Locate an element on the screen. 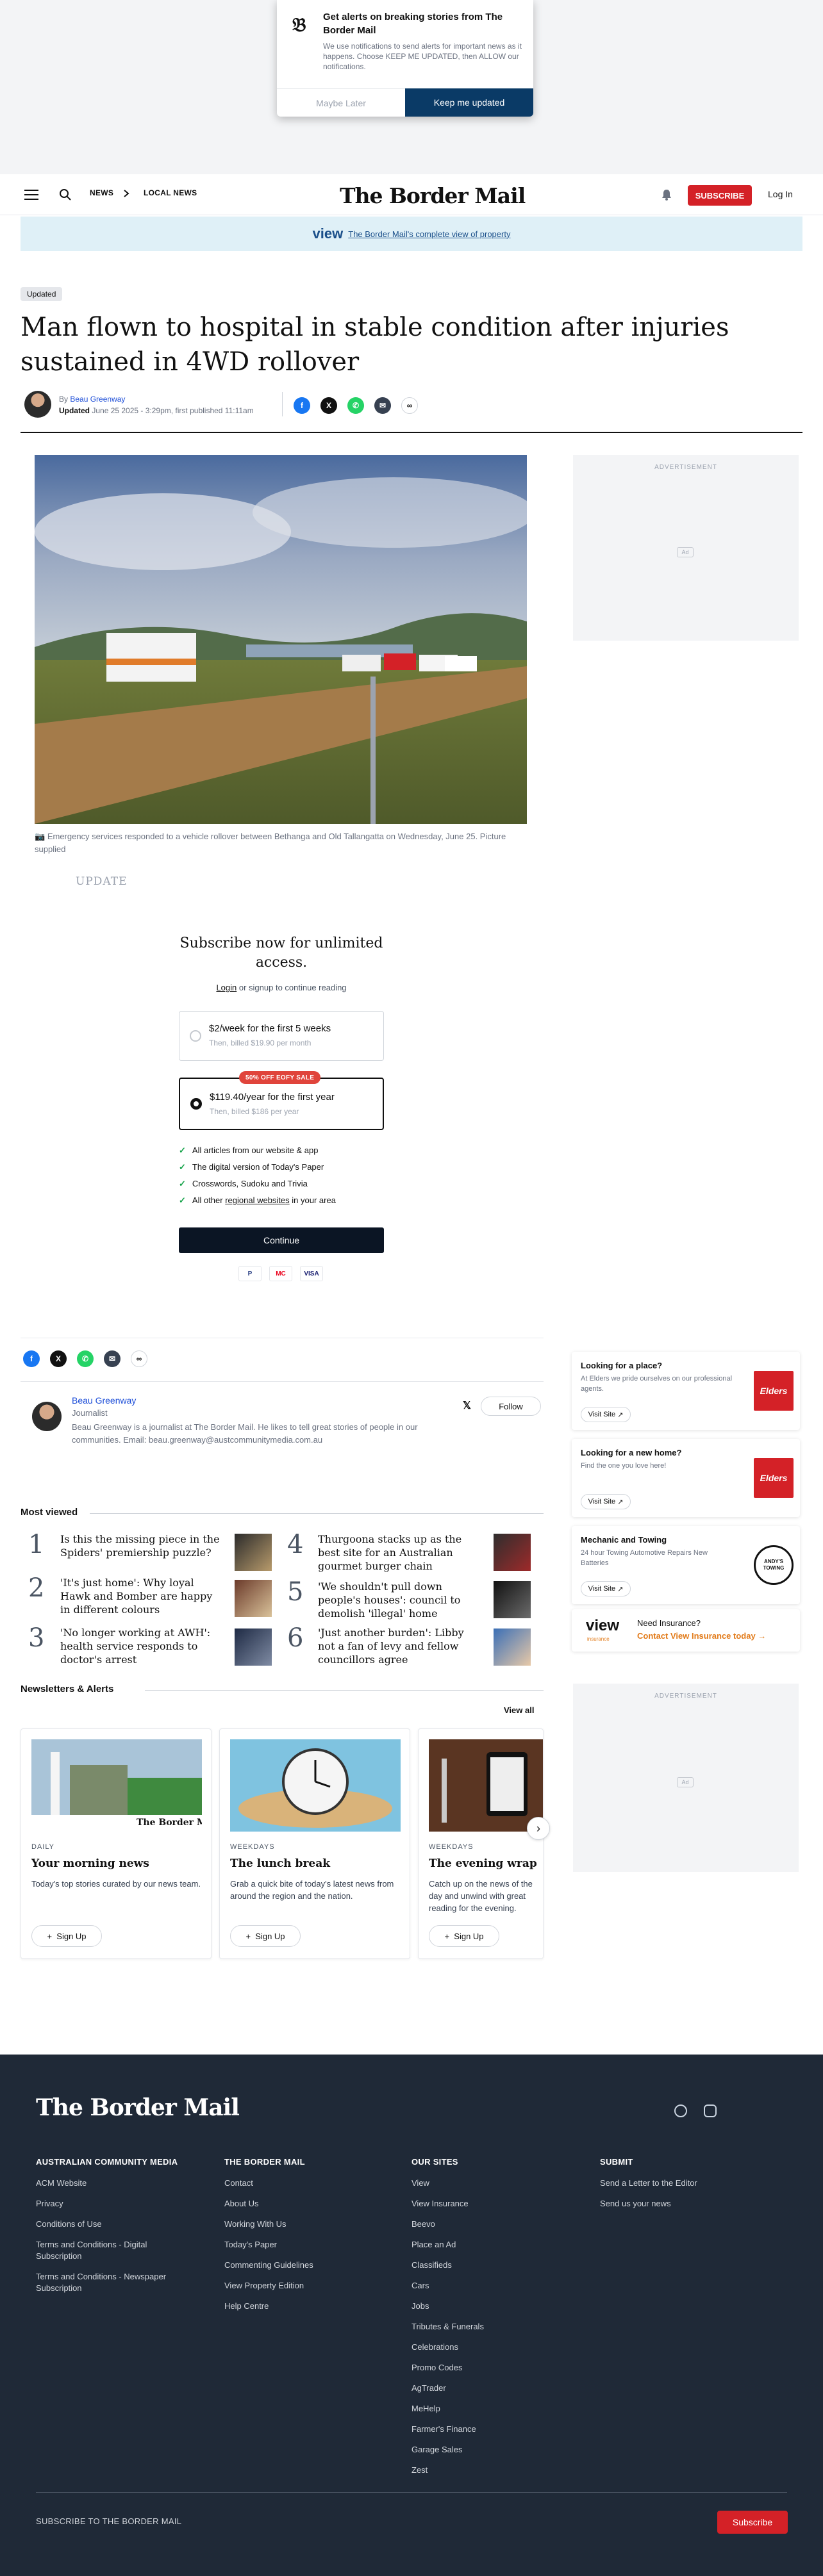 This screenshot has height=2576, width=823. breadcrumb-local-news: LOCAL NEWS is located at coordinates (170, 192).